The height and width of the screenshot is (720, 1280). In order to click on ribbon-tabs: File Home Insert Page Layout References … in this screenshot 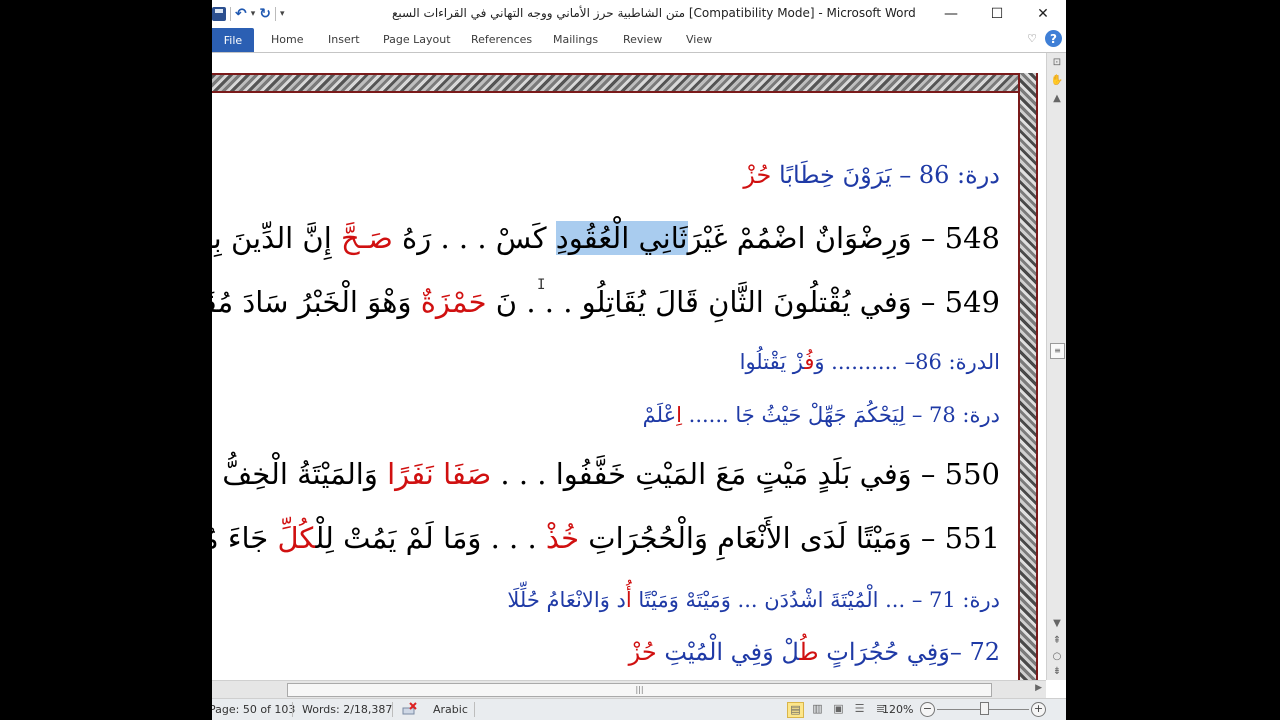, I will do `click(639, 40)`.